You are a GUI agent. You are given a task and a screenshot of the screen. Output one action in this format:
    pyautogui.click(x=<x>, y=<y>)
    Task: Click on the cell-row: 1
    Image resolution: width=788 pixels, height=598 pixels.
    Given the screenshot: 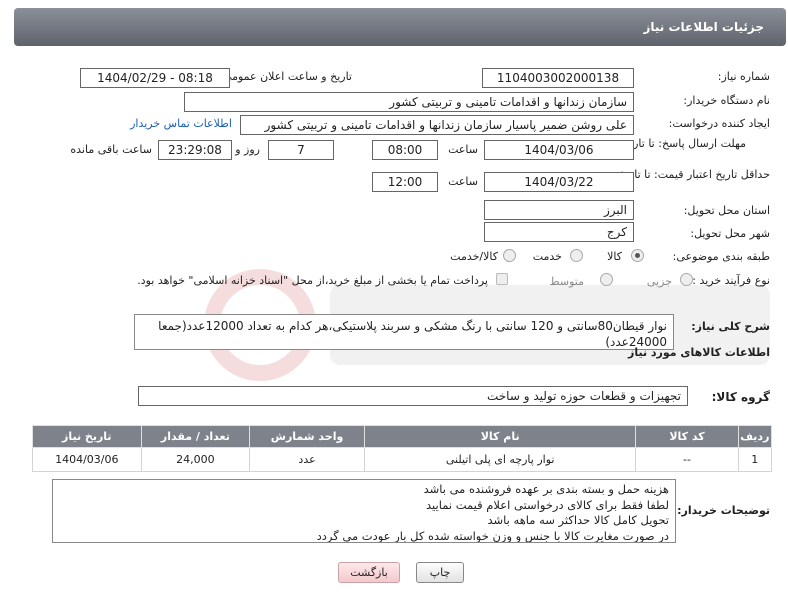 What is the action you would take?
    pyautogui.click(x=755, y=459)
    